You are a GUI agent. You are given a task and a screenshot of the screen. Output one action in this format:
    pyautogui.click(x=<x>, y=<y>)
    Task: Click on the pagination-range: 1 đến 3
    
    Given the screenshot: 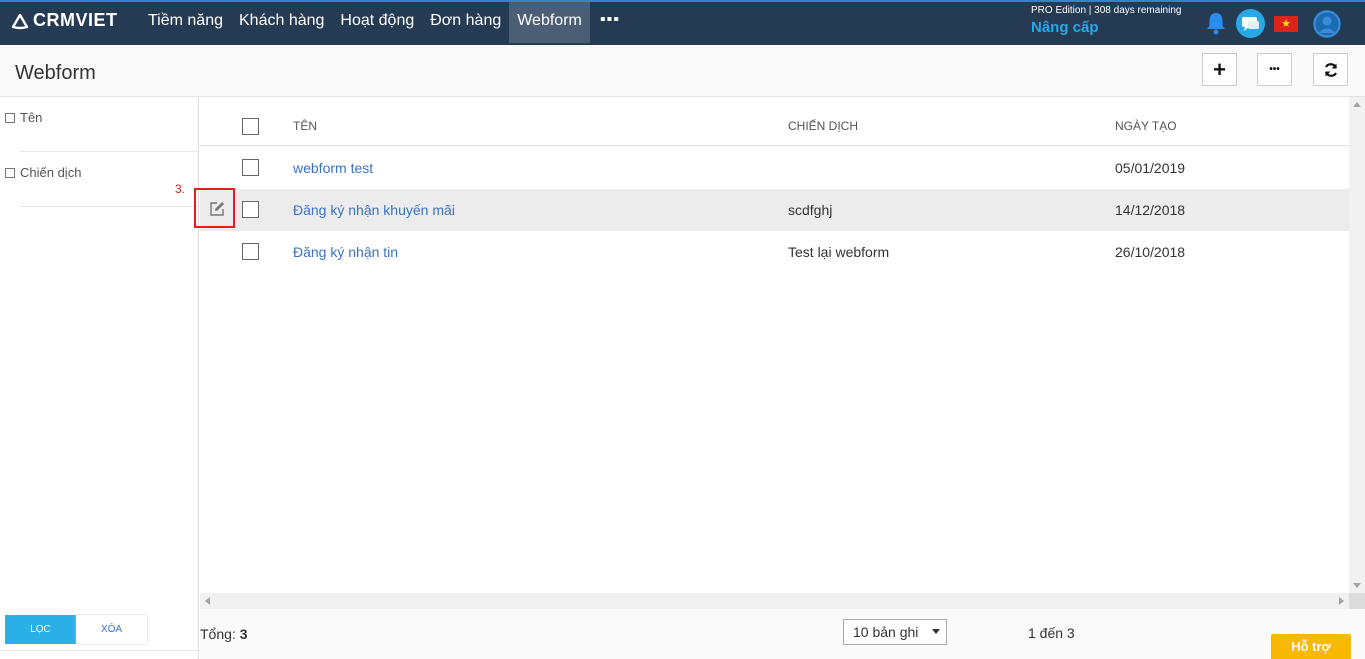 What is the action you would take?
    pyautogui.click(x=1051, y=633)
    